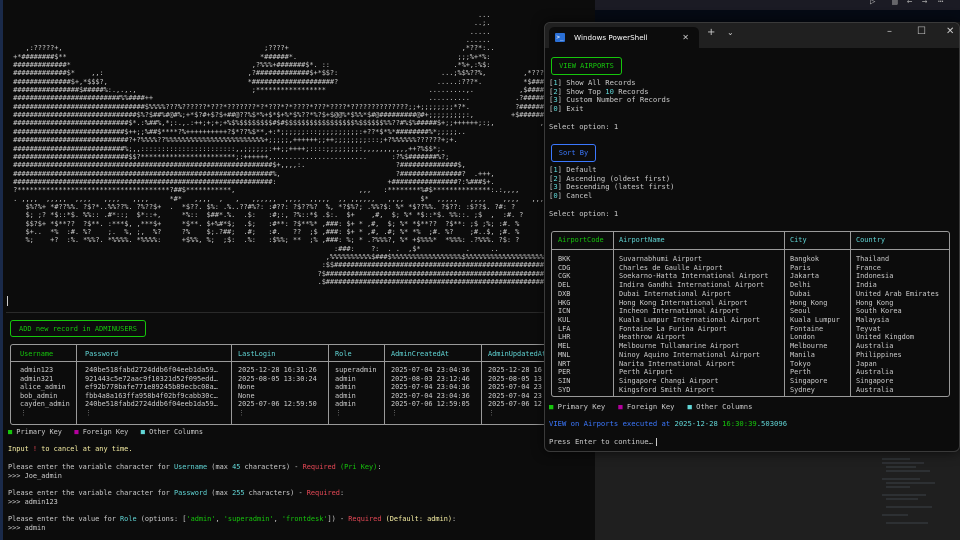  I want to click on column-header: Role, so click(343, 354).